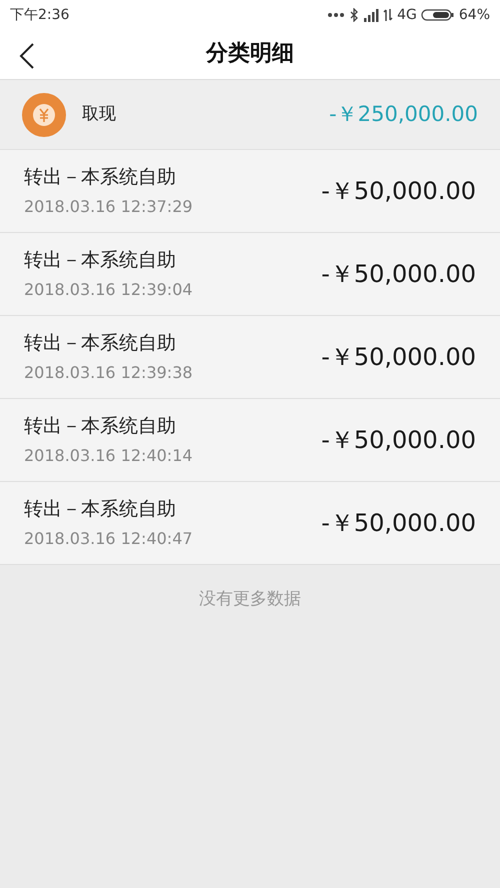 The image size is (500, 888). Describe the element at coordinates (44, 114) in the screenshot. I see `coin-icon` at that location.